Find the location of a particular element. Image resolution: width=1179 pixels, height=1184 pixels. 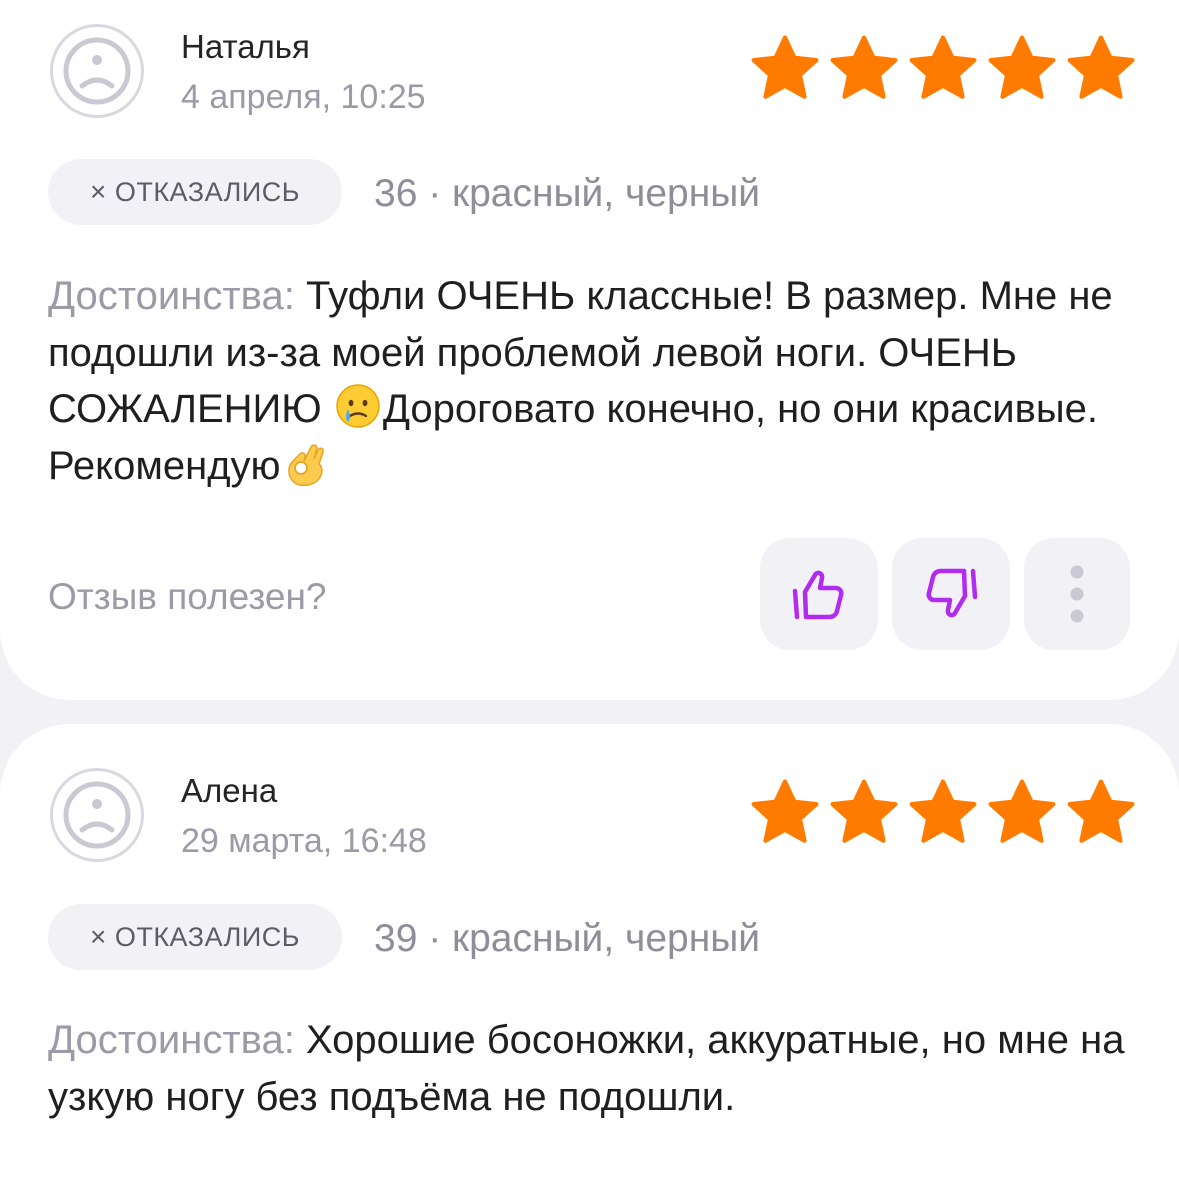

author-name: Наталья is located at coordinates (245, 46).